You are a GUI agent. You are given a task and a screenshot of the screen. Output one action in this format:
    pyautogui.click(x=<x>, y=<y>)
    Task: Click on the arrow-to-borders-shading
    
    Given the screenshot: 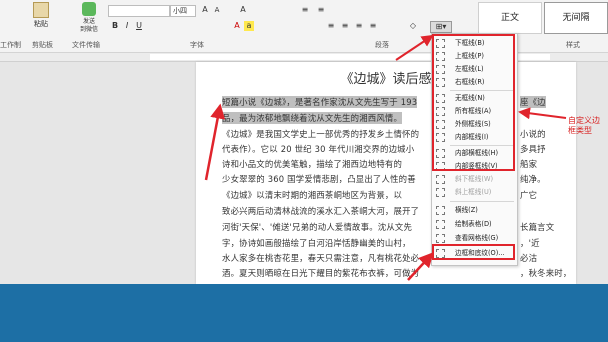 What is the action you would take?
    pyautogui.click(x=420, y=266)
    